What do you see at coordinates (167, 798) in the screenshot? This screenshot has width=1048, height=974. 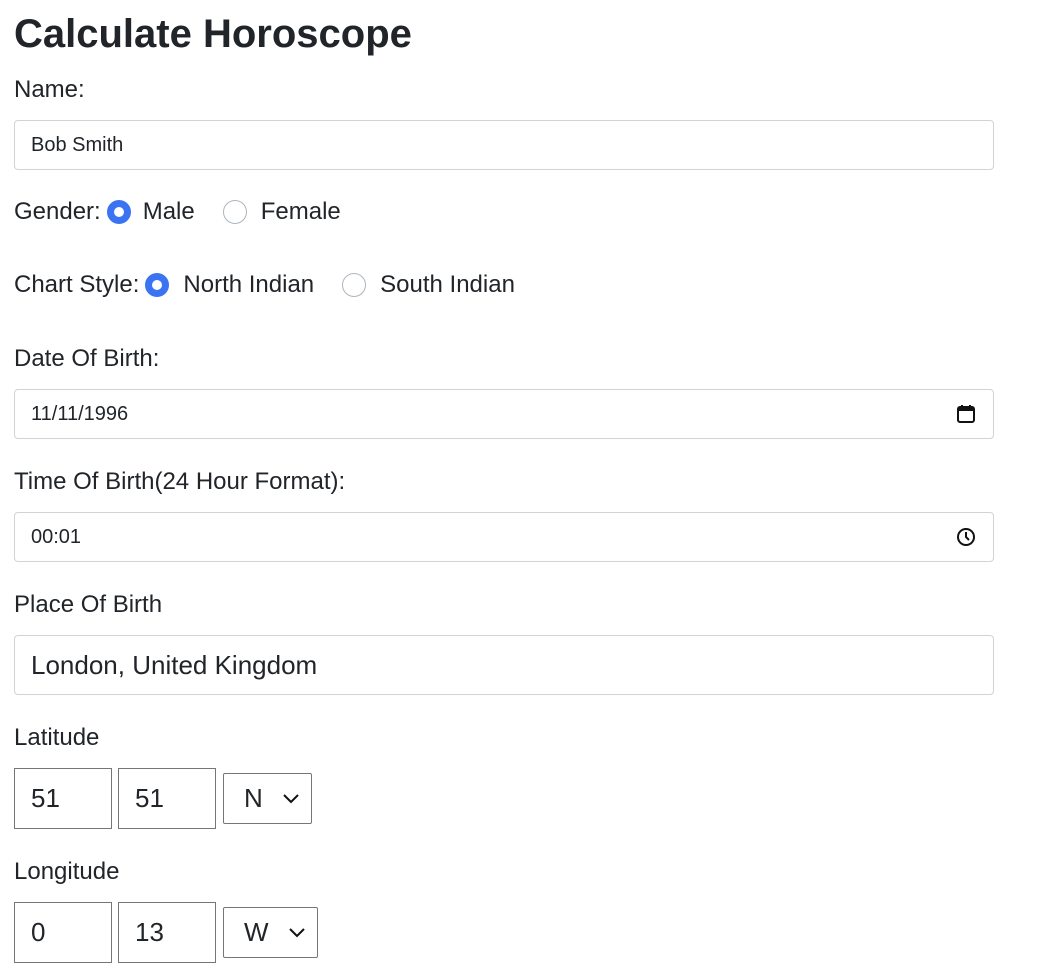 I see `latitude-minutes-input: 51` at bounding box center [167, 798].